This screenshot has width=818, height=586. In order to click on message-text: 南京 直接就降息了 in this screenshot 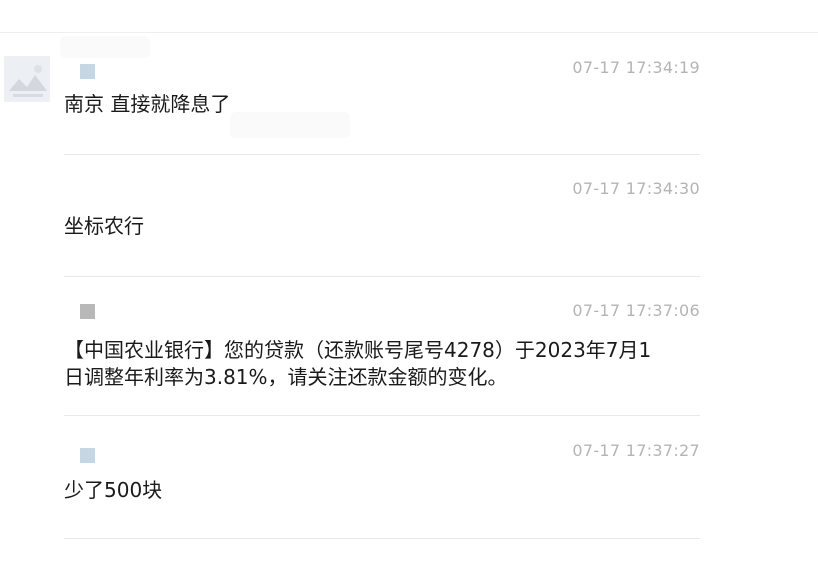, I will do `click(147, 104)`.